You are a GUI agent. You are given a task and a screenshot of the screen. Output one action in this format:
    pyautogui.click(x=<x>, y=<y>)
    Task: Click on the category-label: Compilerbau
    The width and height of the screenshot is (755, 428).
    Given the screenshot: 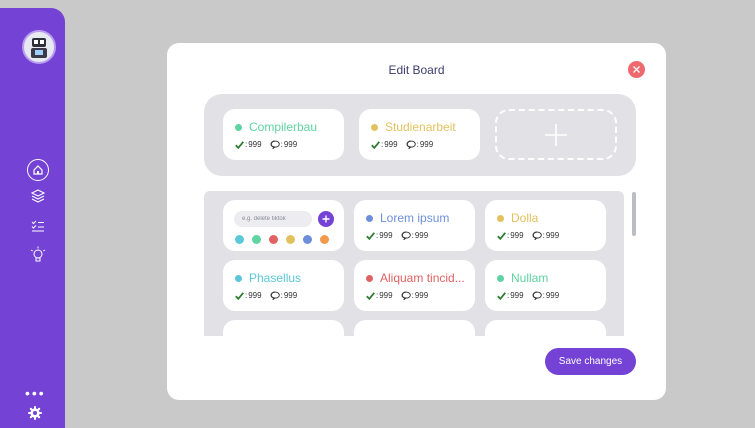 What is the action you would take?
    pyautogui.click(x=283, y=127)
    